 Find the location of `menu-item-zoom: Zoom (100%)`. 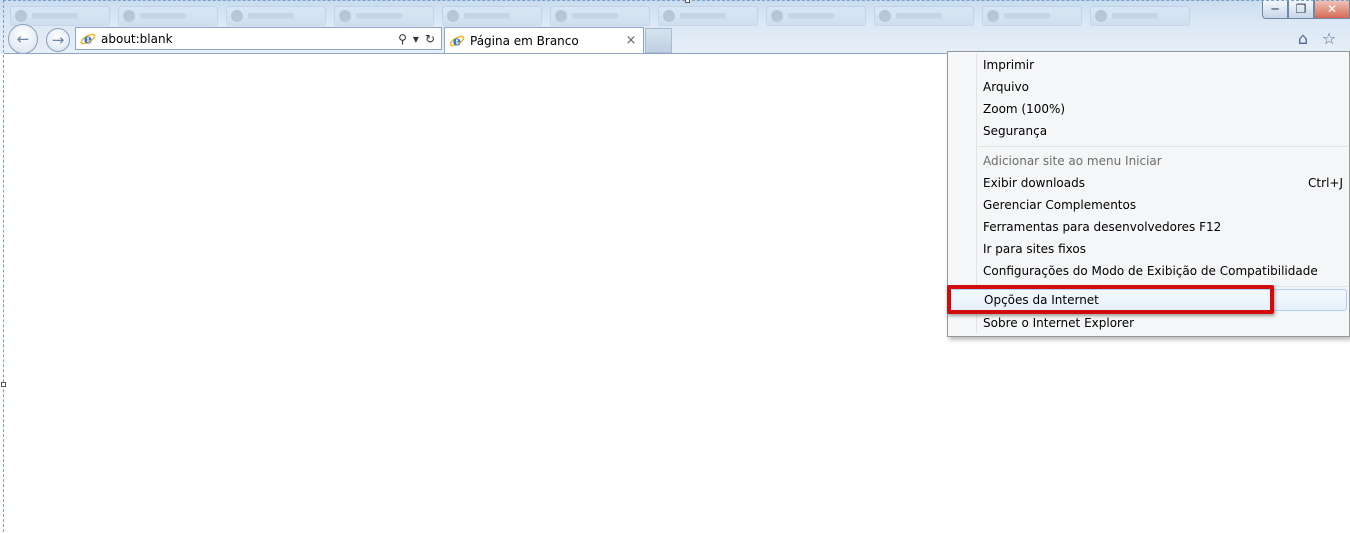

menu-item-zoom: Zoom (100%) is located at coordinates (1148, 109).